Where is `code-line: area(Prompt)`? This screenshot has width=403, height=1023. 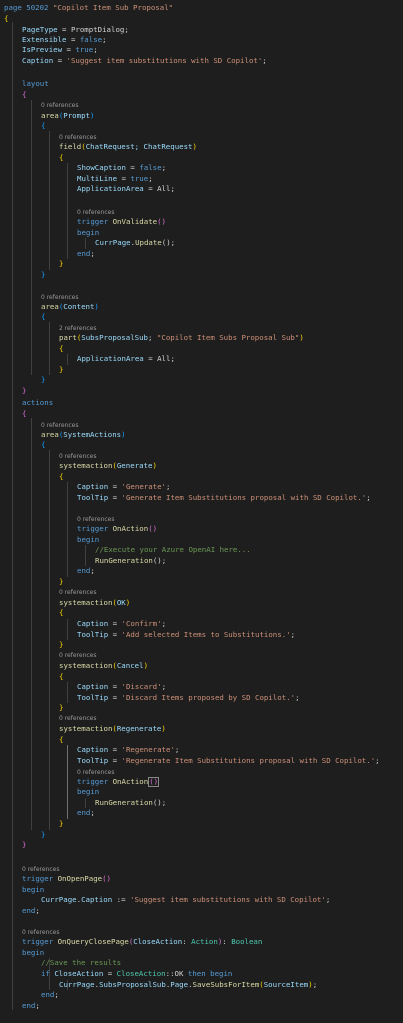 code-line: area(Prompt) is located at coordinates (201, 116).